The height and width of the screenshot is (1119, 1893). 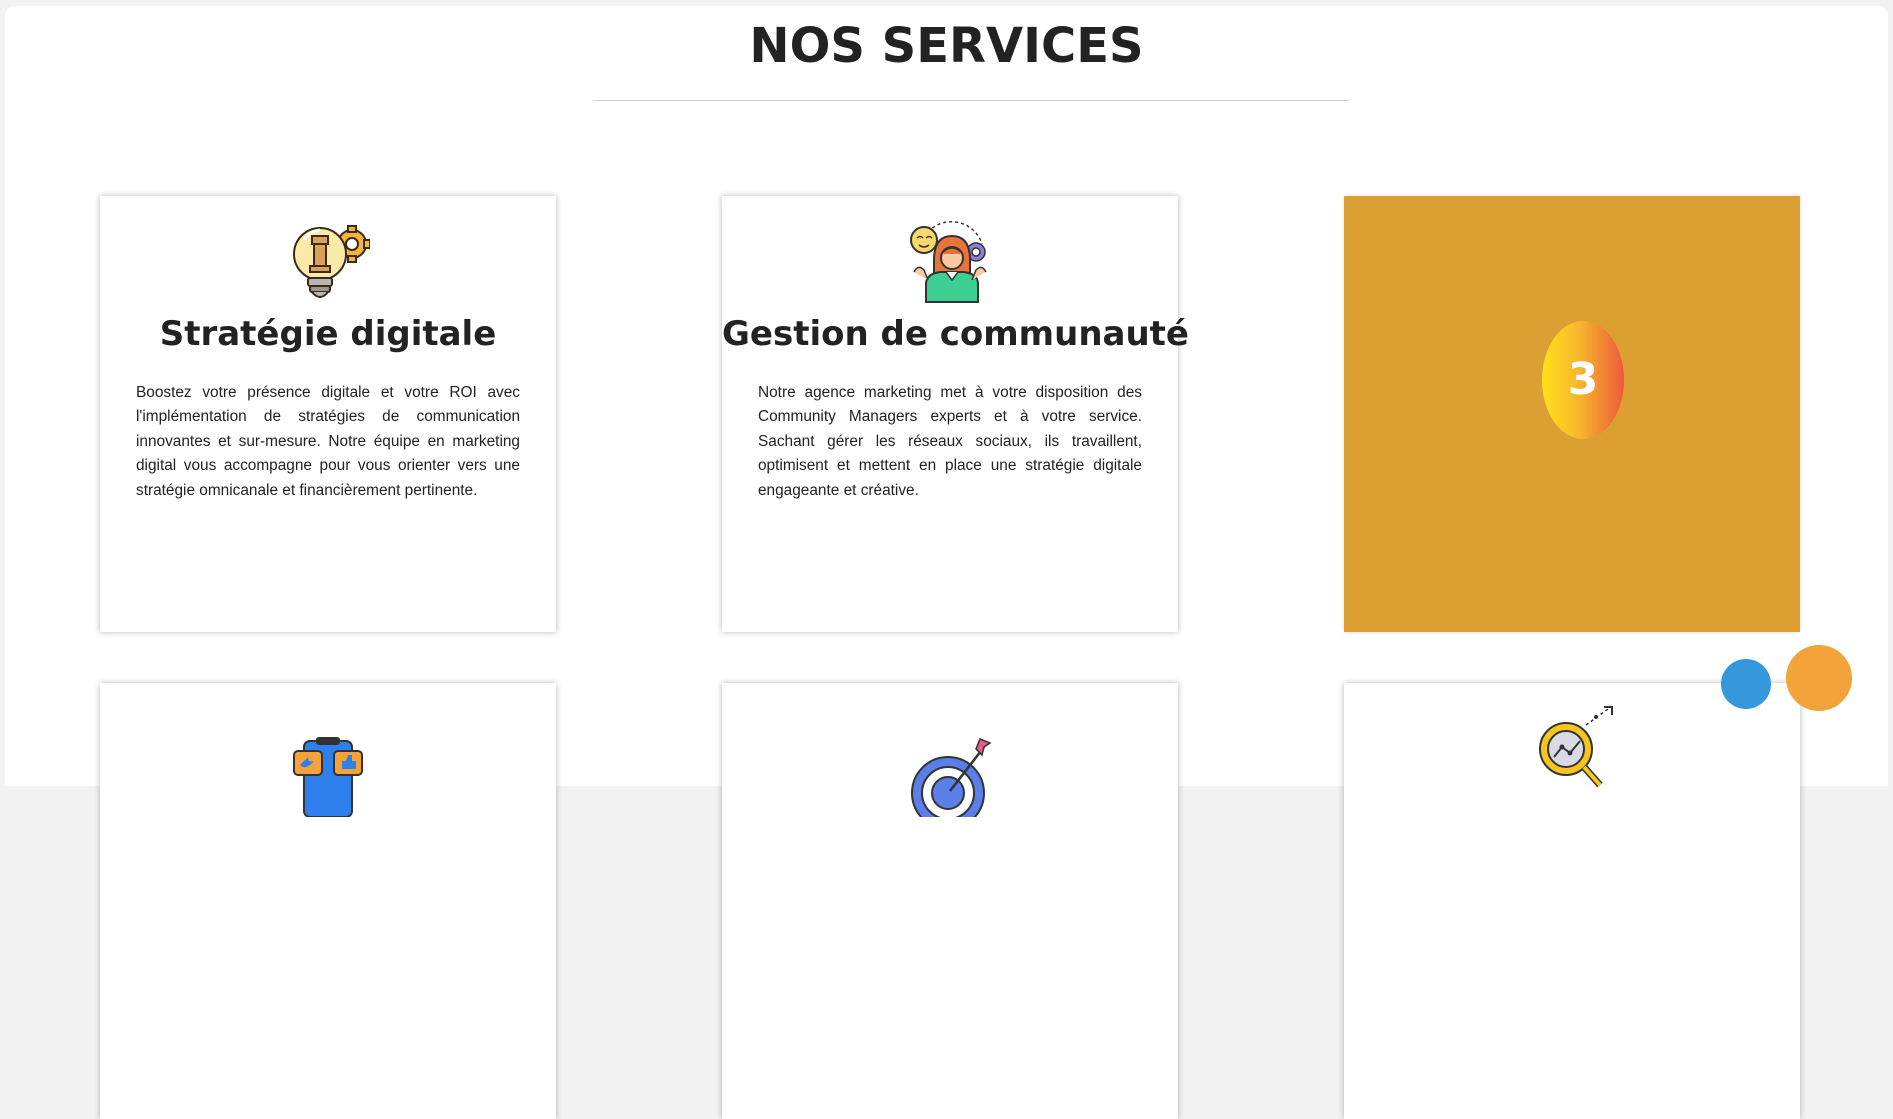 What do you see at coordinates (1819, 678) in the screenshot?
I see `floating-orange-dot` at bounding box center [1819, 678].